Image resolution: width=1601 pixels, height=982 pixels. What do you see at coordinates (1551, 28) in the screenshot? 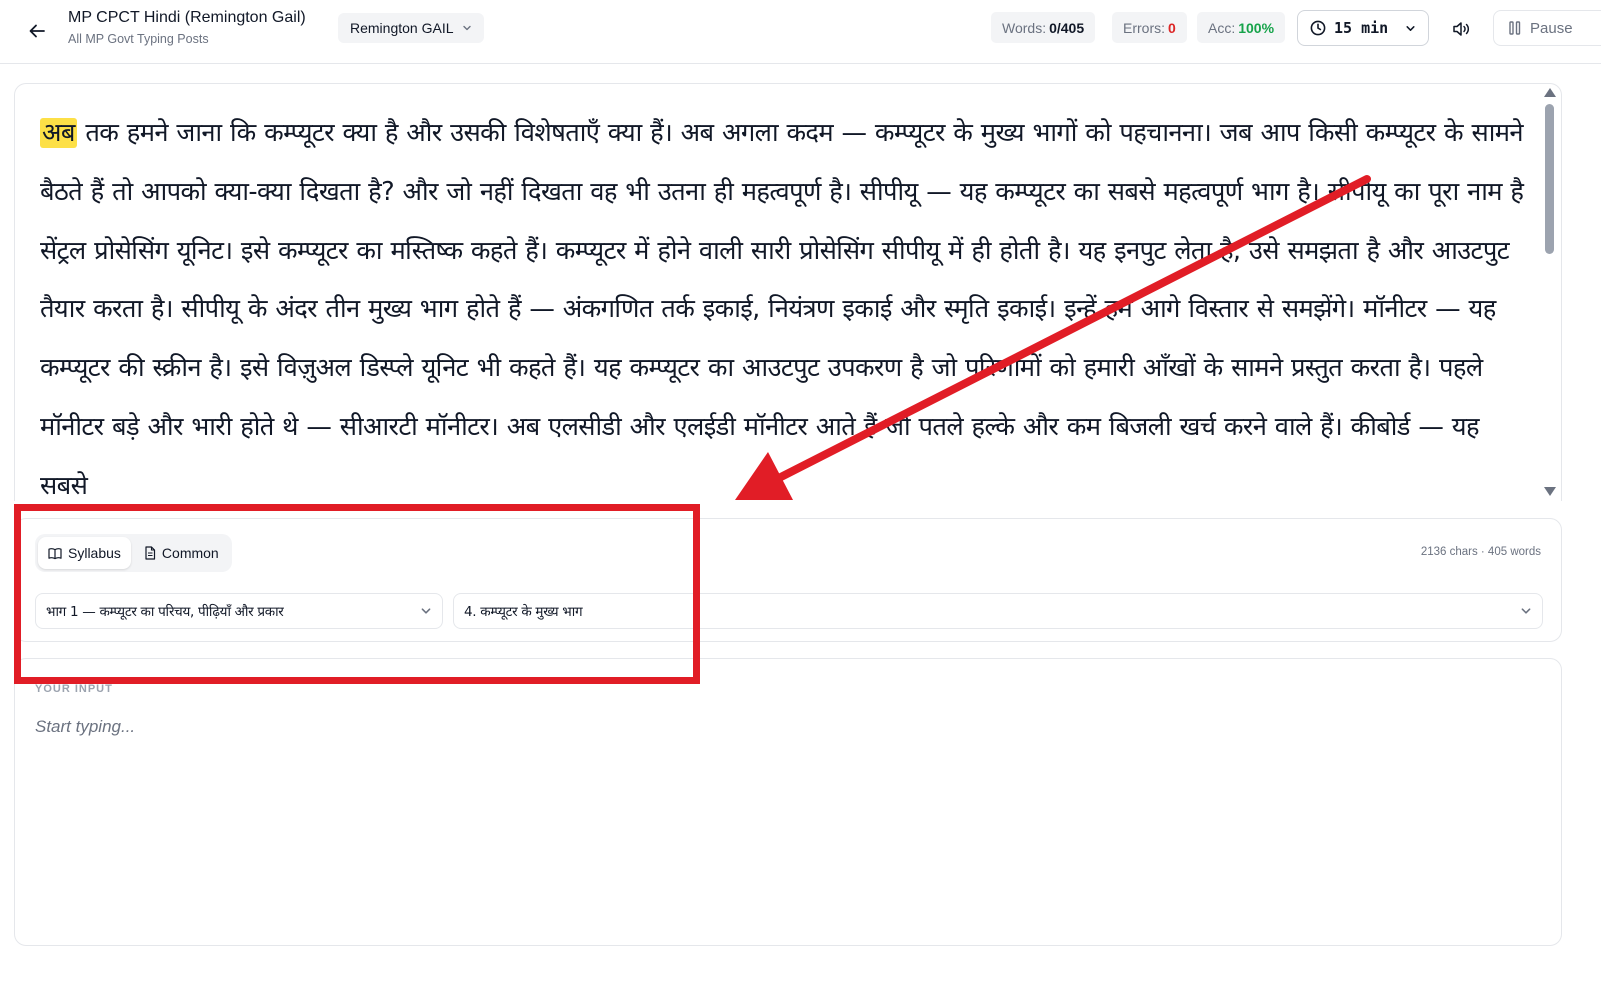
I see `pause-label: Pause` at bounding box center [1551, 28].